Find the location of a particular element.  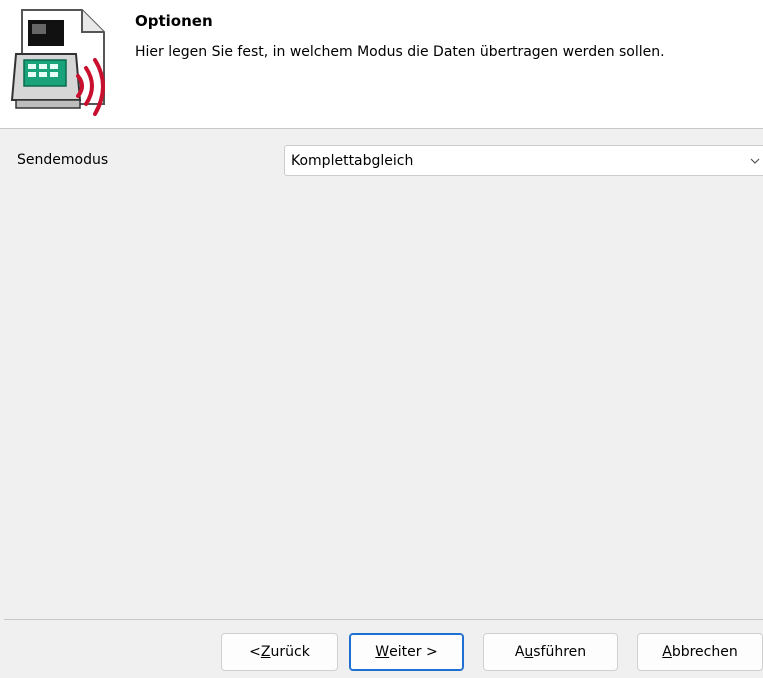

cancel-button: Abbrechen is located at coordinates (700, 652).